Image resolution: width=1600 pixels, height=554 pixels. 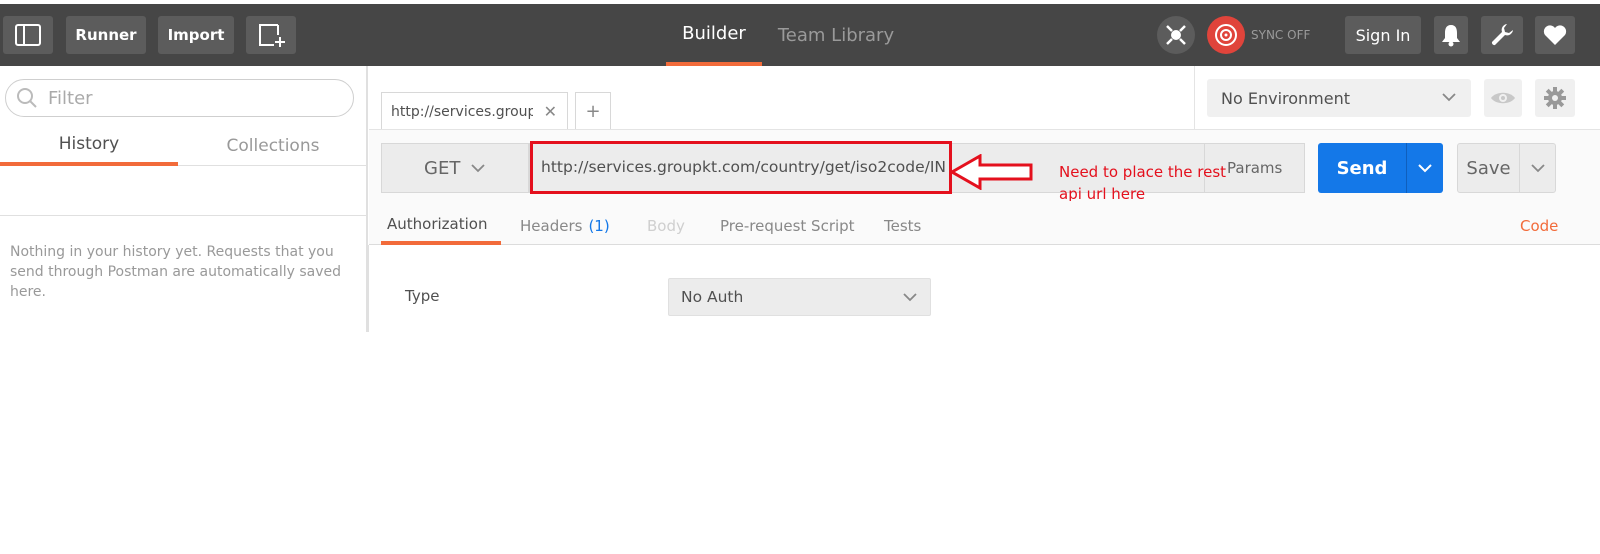 What do you see at coordinates (183, 215) in the screenshot?
I see `sidebar-divider` at bounding box center [183, 215].